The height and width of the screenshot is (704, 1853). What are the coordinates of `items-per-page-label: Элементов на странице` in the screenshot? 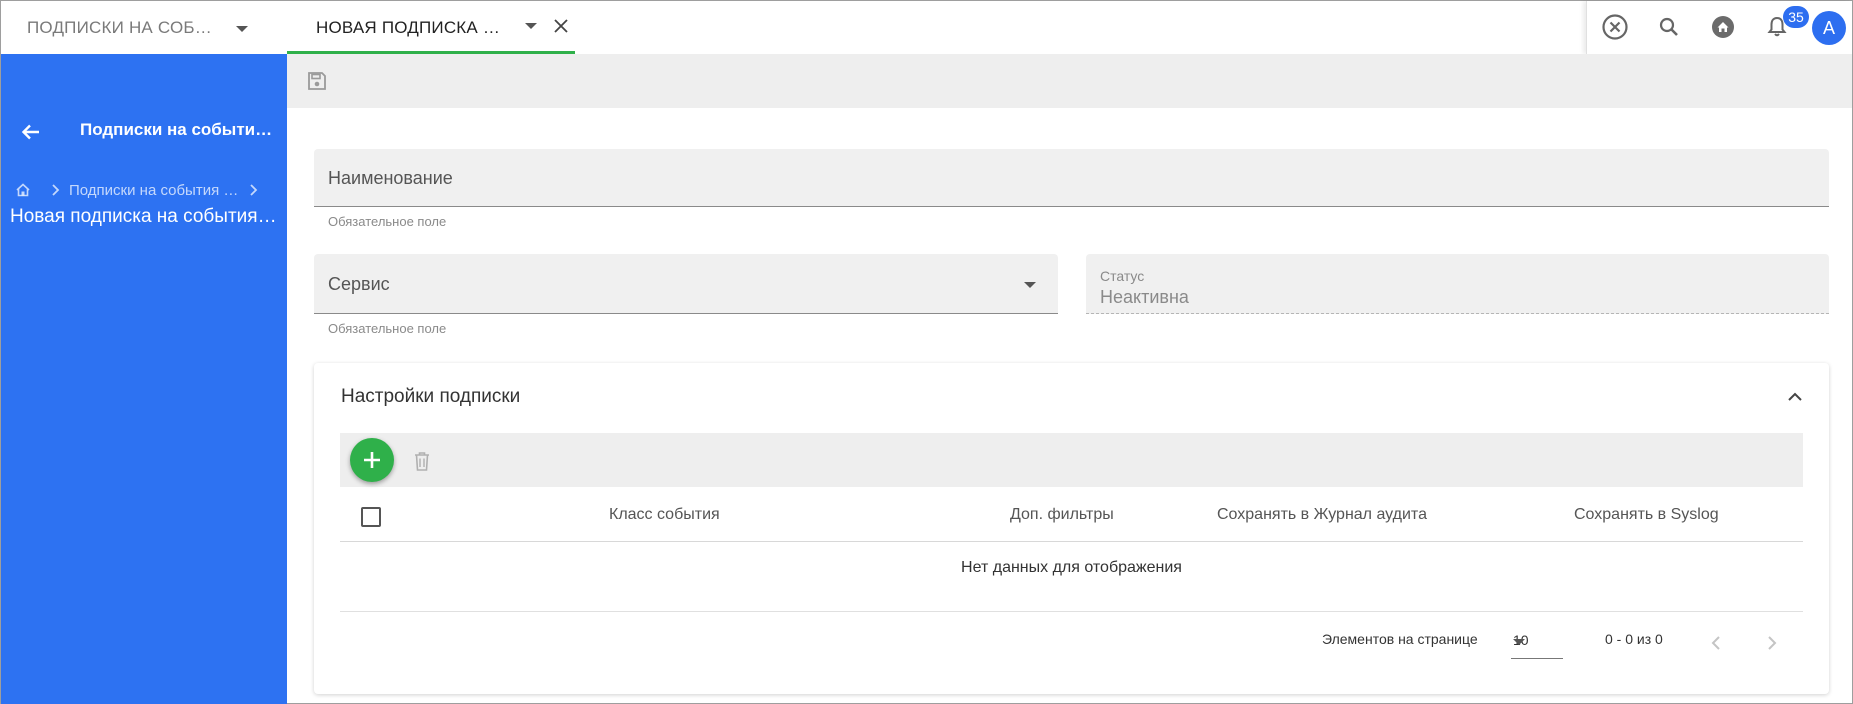 It's located at (1400, 639).